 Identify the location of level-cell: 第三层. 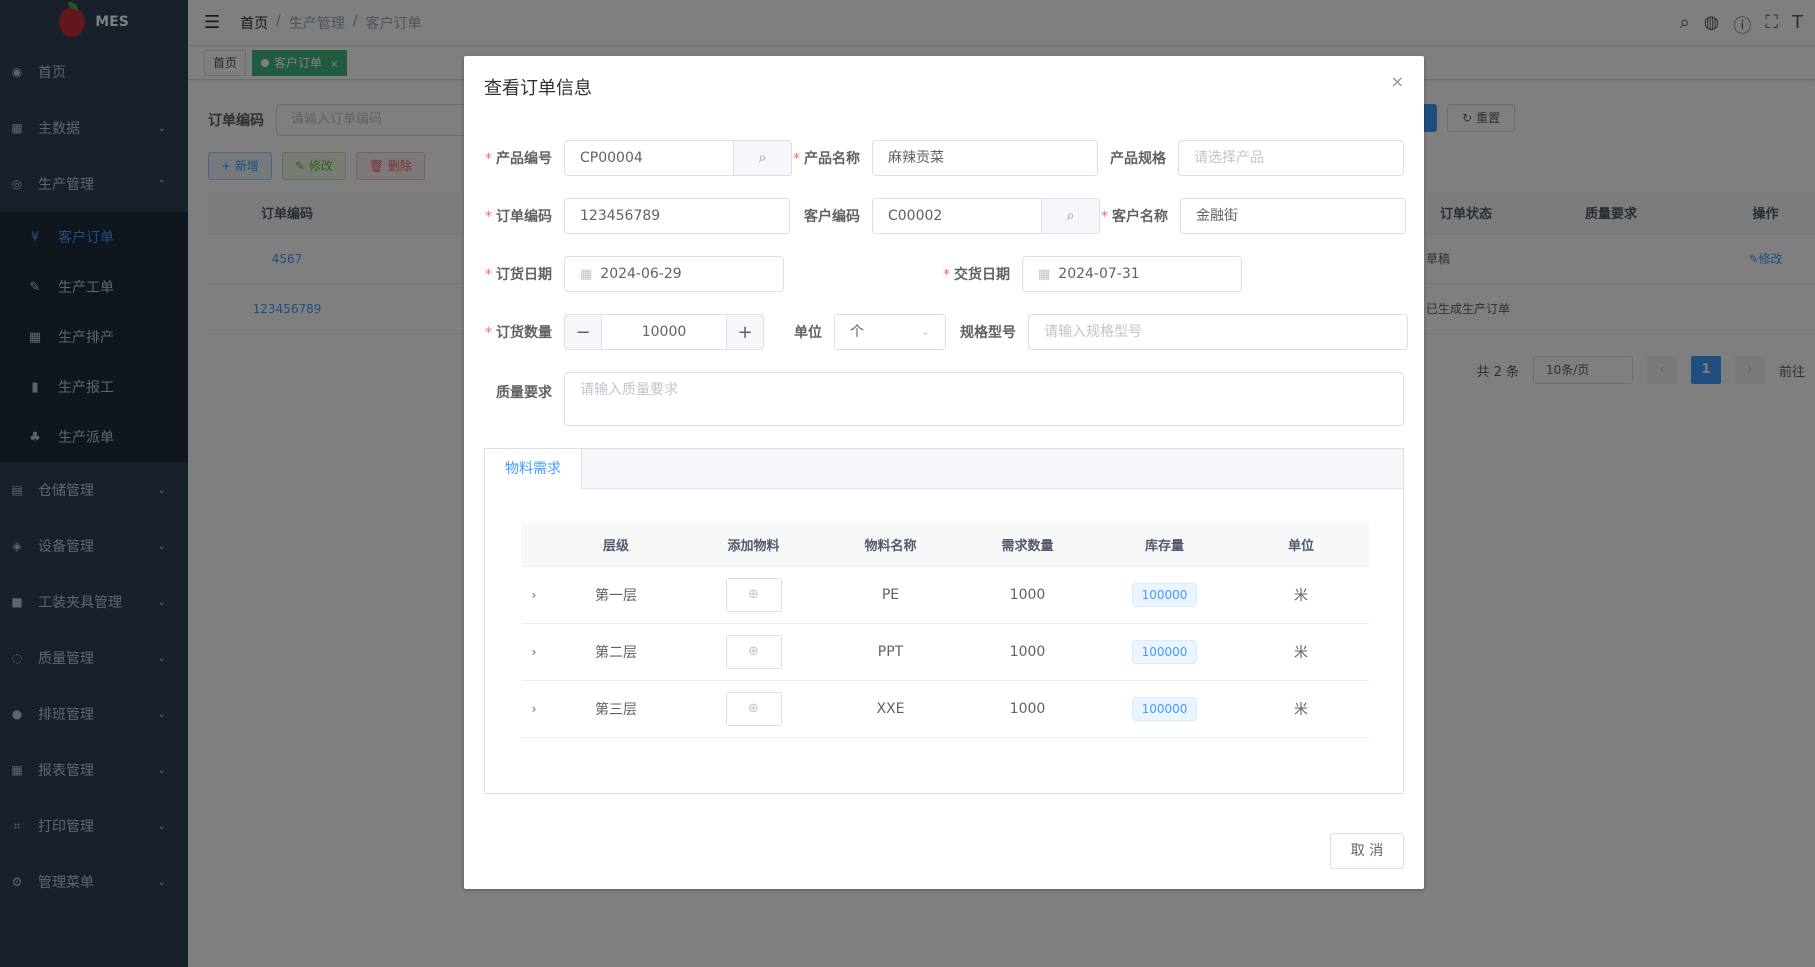
(616, 710).